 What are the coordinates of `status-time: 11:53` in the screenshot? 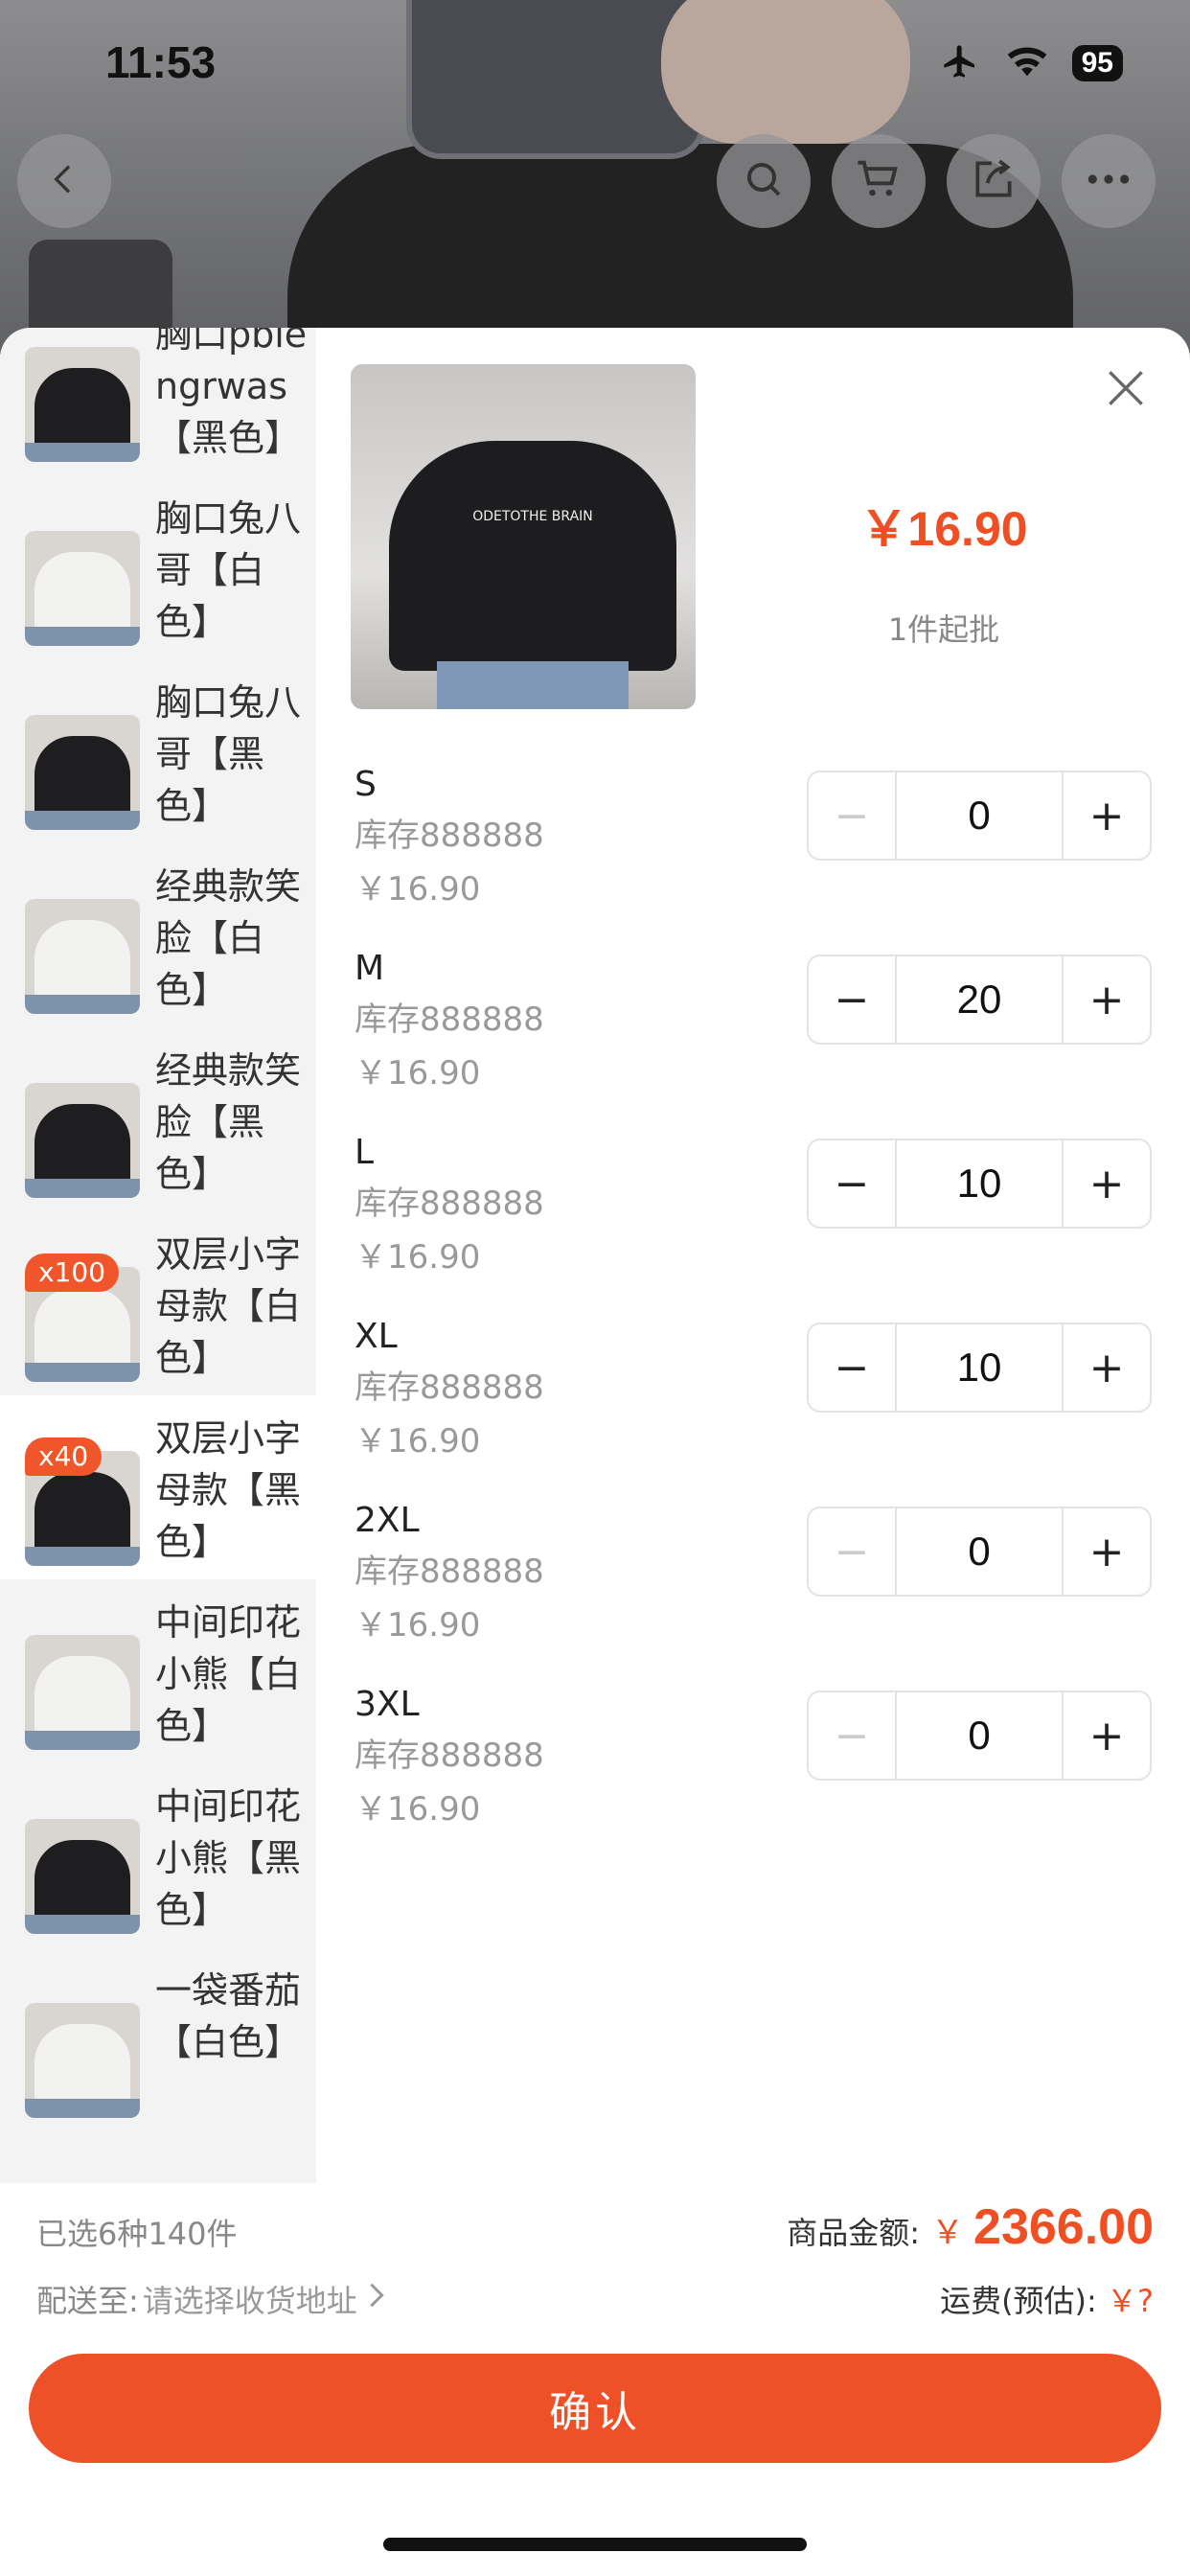 It's located at (161, 62).